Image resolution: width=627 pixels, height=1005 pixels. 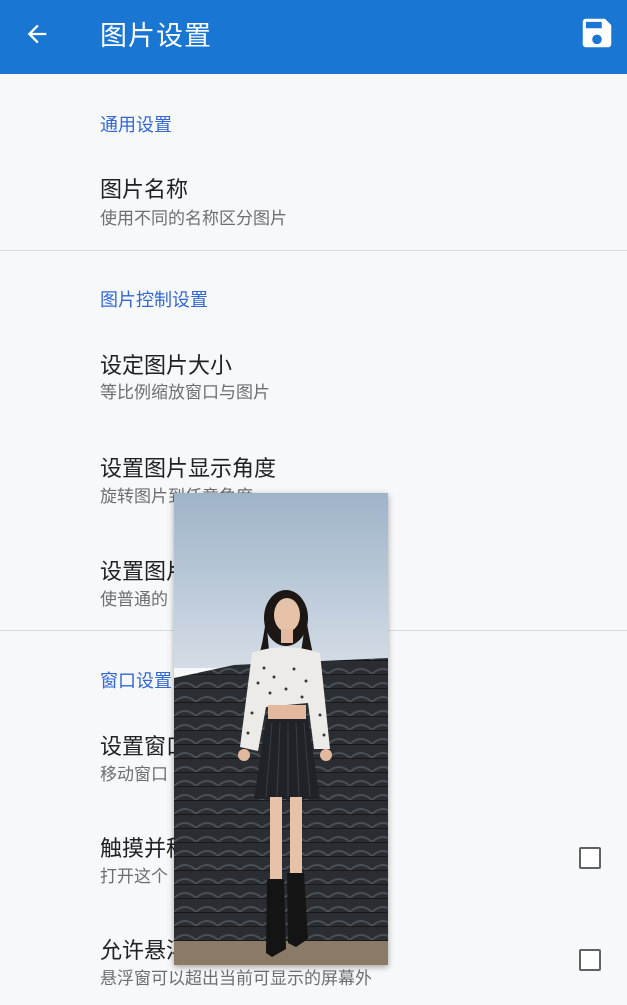 What do you see at coordinates (166, 366) in the screenshot?
I see `setting-title: 设定图片大小` at bounding box center [166, 366].